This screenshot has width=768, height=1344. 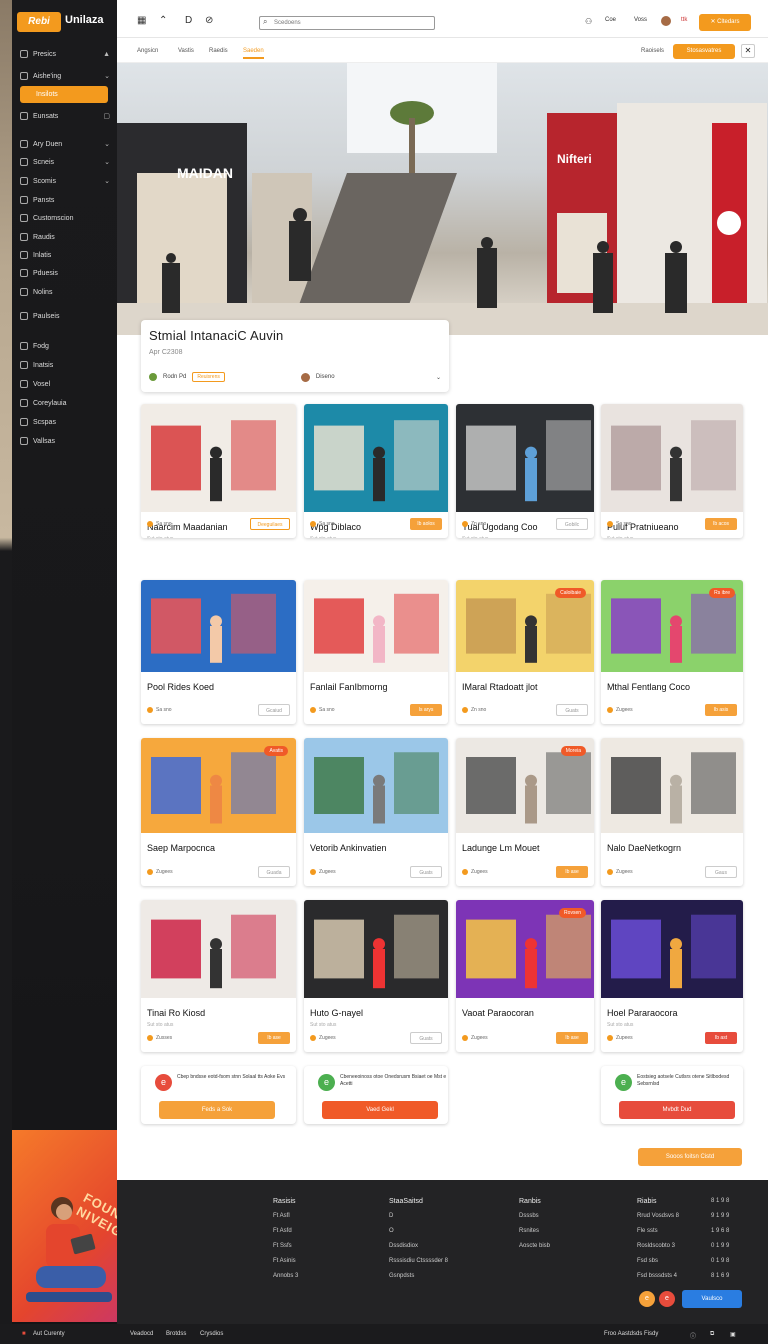 What do you see at coordinates (147, 51) in the screenshot?
I see `tab-angsicn: Angsicn` at bounding box center [147, 51].